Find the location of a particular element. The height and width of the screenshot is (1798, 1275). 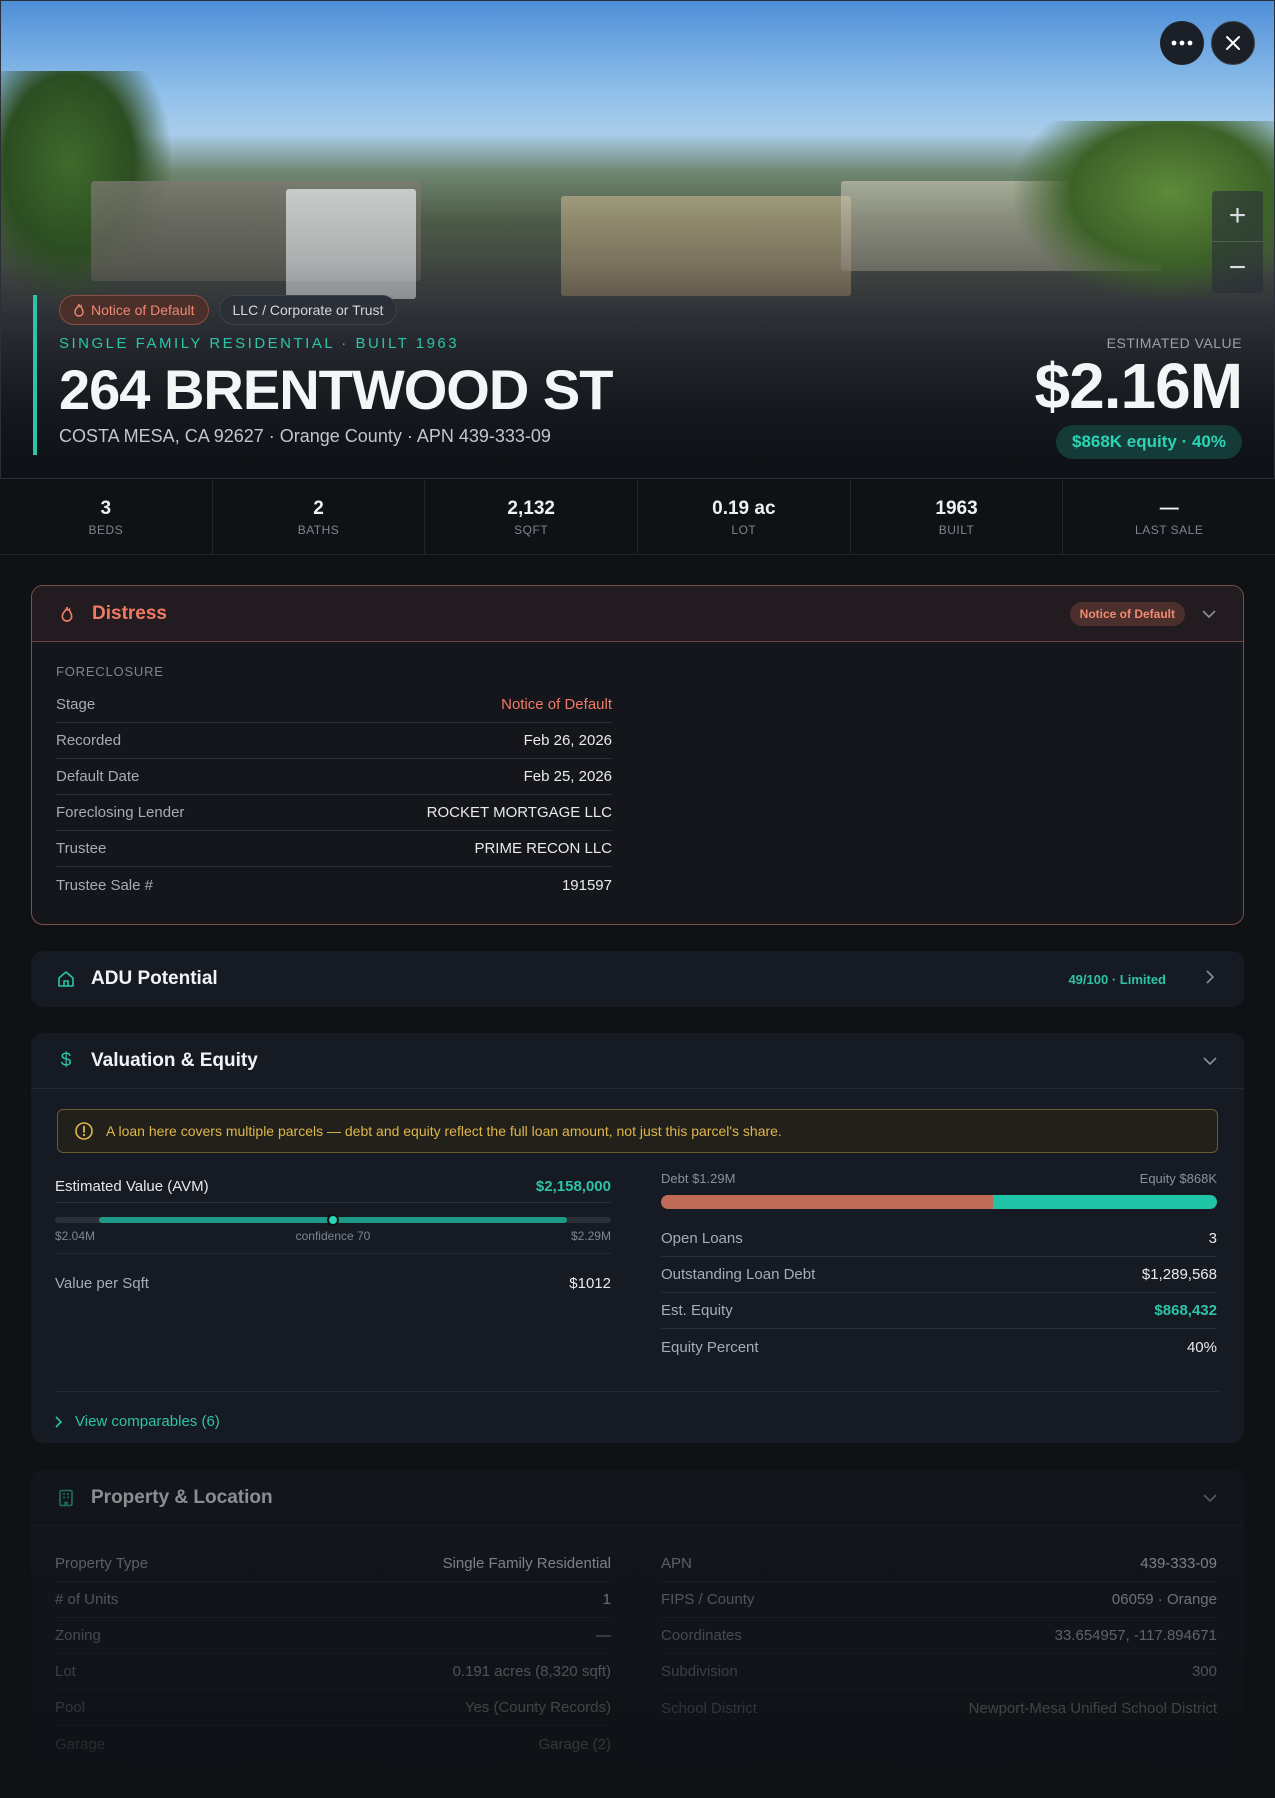

stat-sqft: 2,132 SQFT is located at coordinates (532, 517).